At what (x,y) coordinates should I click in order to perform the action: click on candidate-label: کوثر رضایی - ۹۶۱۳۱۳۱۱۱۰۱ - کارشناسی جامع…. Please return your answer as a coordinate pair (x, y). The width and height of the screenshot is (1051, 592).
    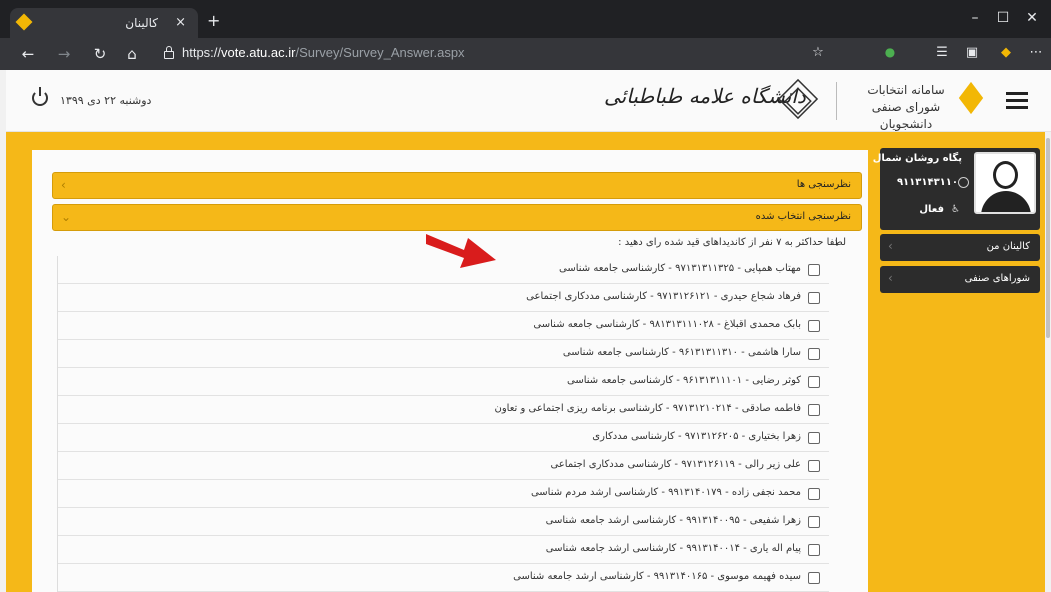
    Looking at the image, I should click on (684, 380).